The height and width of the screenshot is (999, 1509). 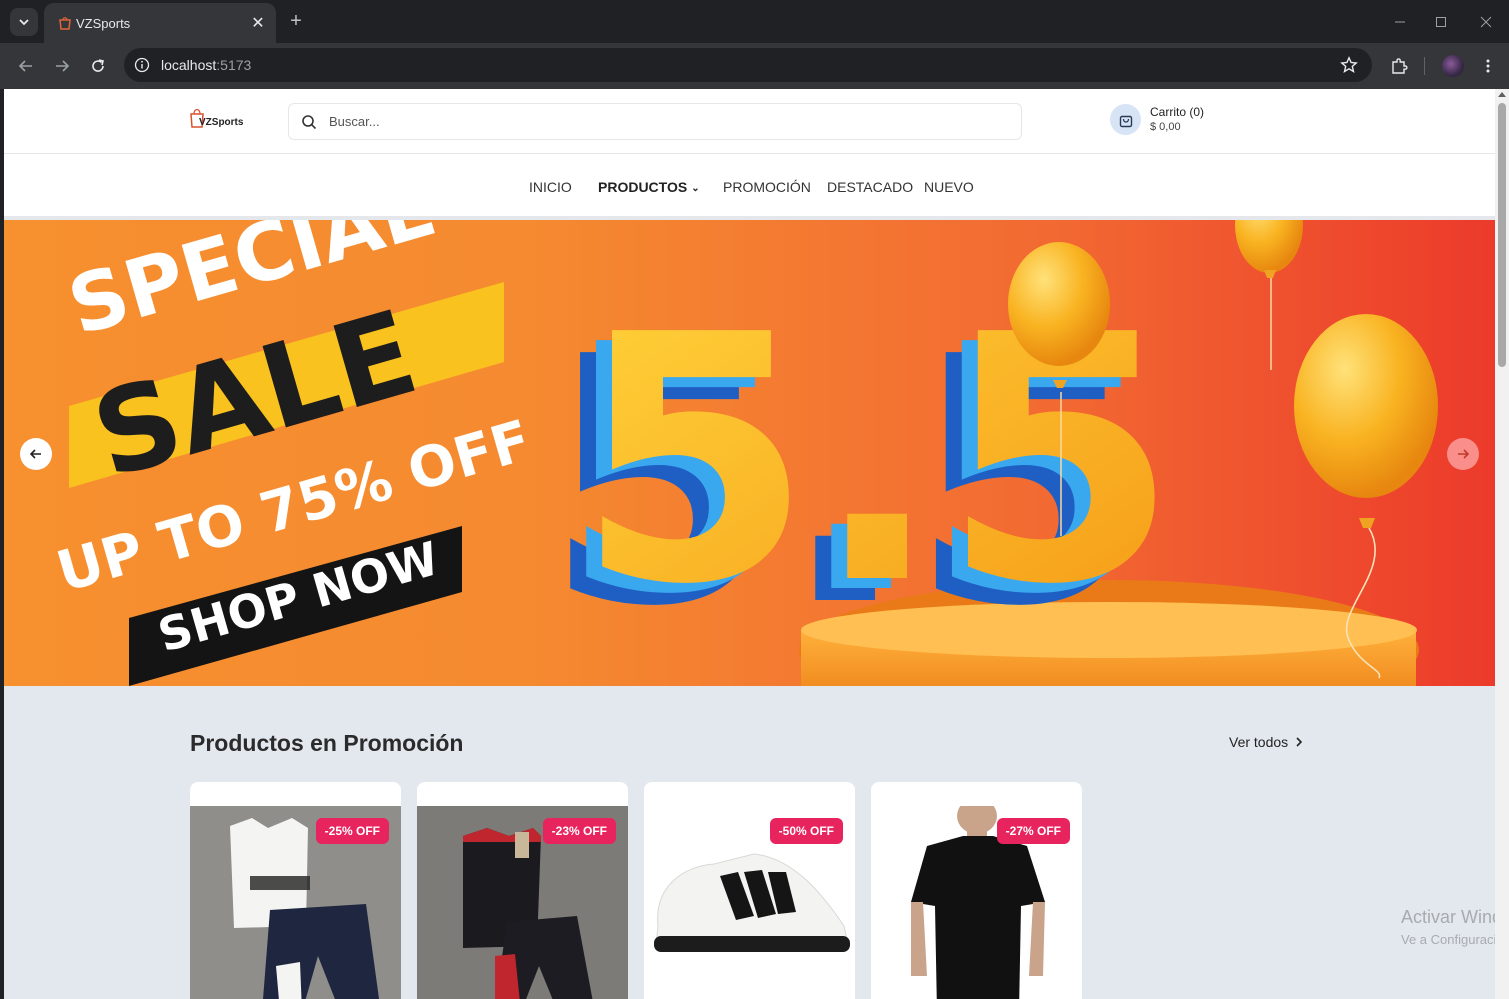 I want to click on cart-button: Carrito (0) $ 0,00, so click(x=1180, y=121).